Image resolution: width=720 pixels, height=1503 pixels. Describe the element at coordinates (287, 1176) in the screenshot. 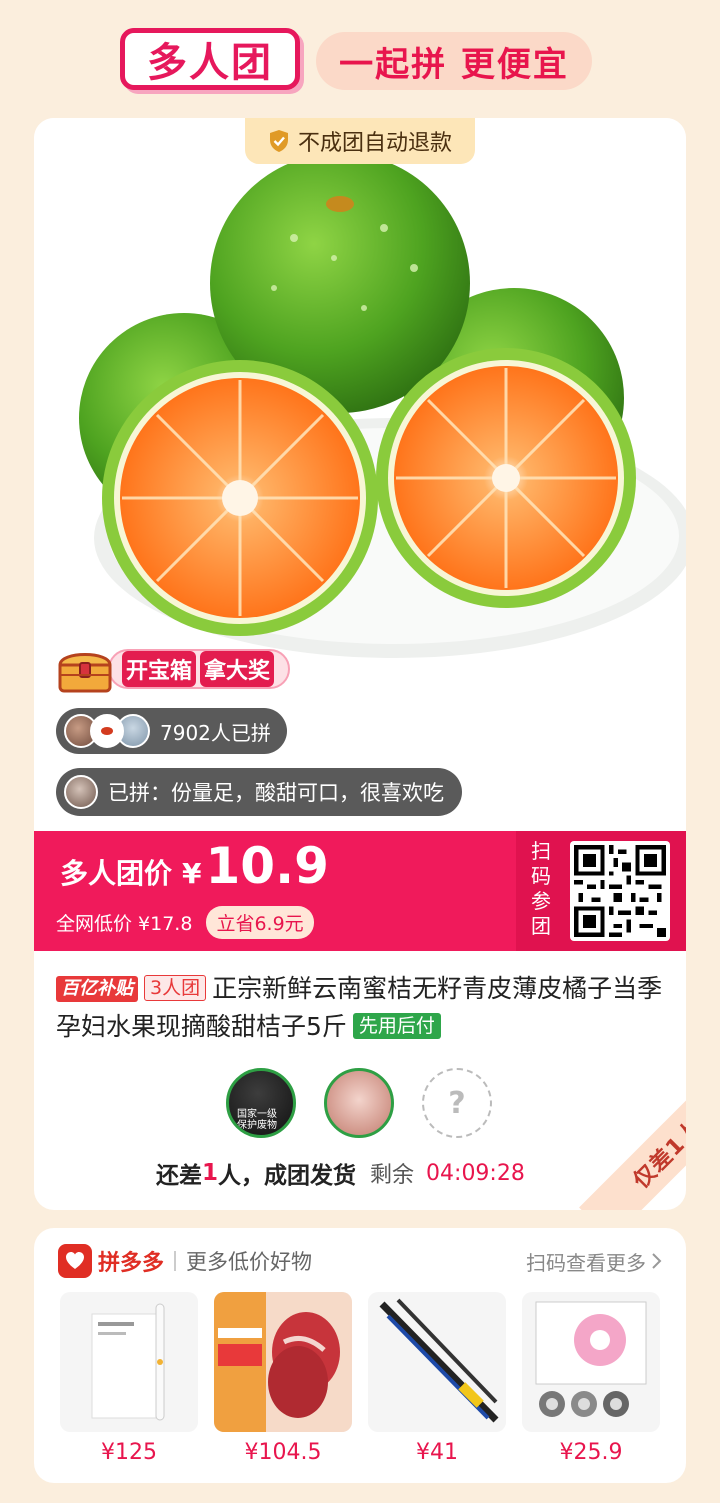

I see `need-suffix: 人，成团发货` at that location.